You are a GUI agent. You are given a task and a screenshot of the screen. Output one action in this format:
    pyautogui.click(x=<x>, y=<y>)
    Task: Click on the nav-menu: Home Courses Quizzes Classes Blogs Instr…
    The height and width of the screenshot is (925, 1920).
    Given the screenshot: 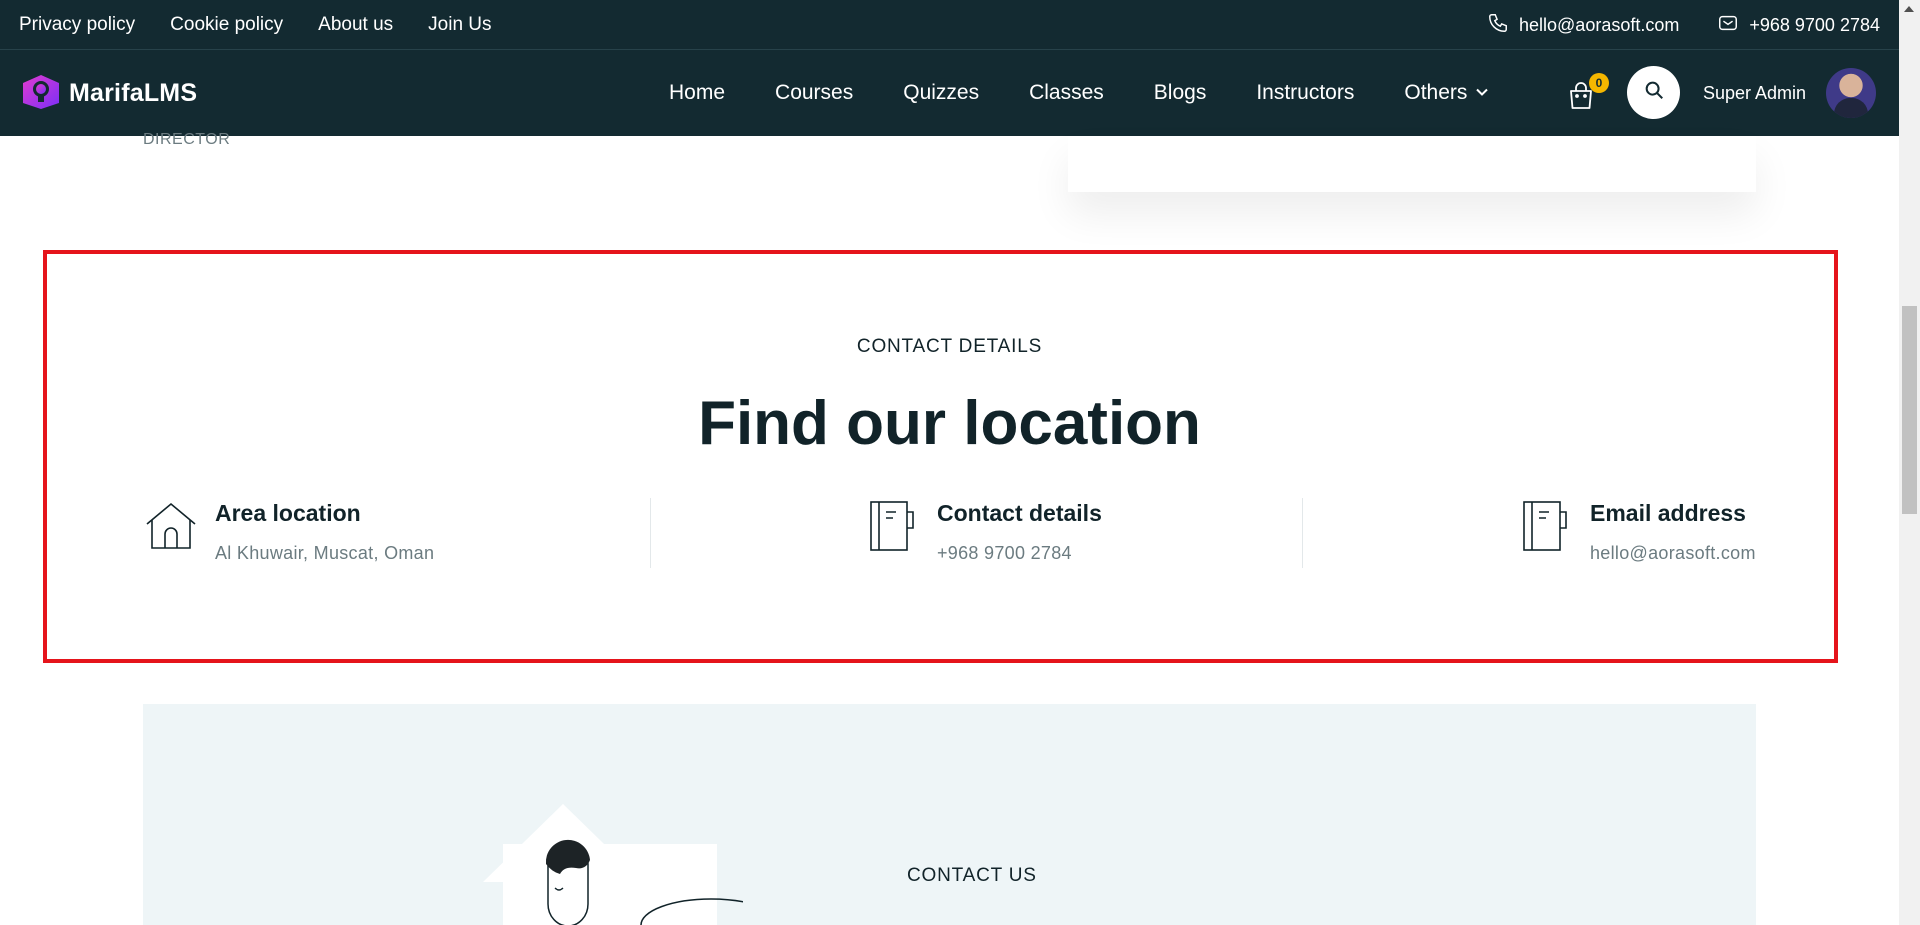 What is the action you would take?
    pyautogui.click(x=1103, y=93)
    